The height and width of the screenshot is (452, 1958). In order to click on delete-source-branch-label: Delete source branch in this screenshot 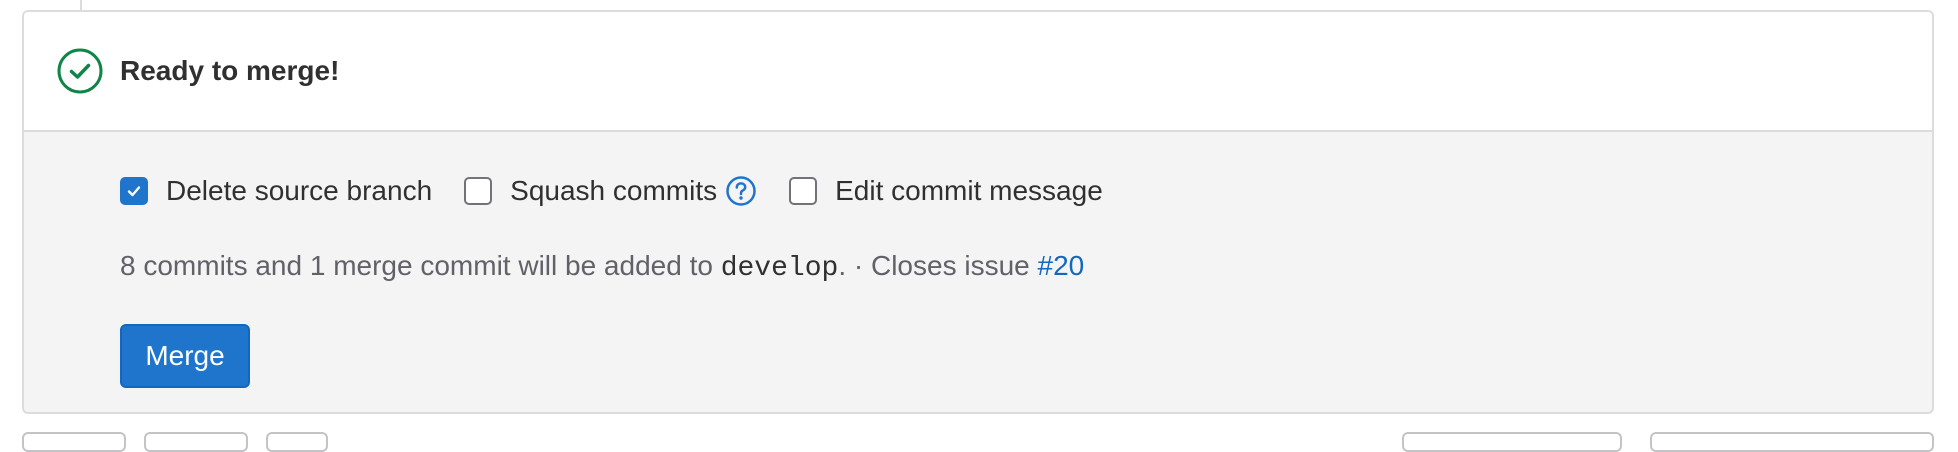, I will do `click(299, 190)`.